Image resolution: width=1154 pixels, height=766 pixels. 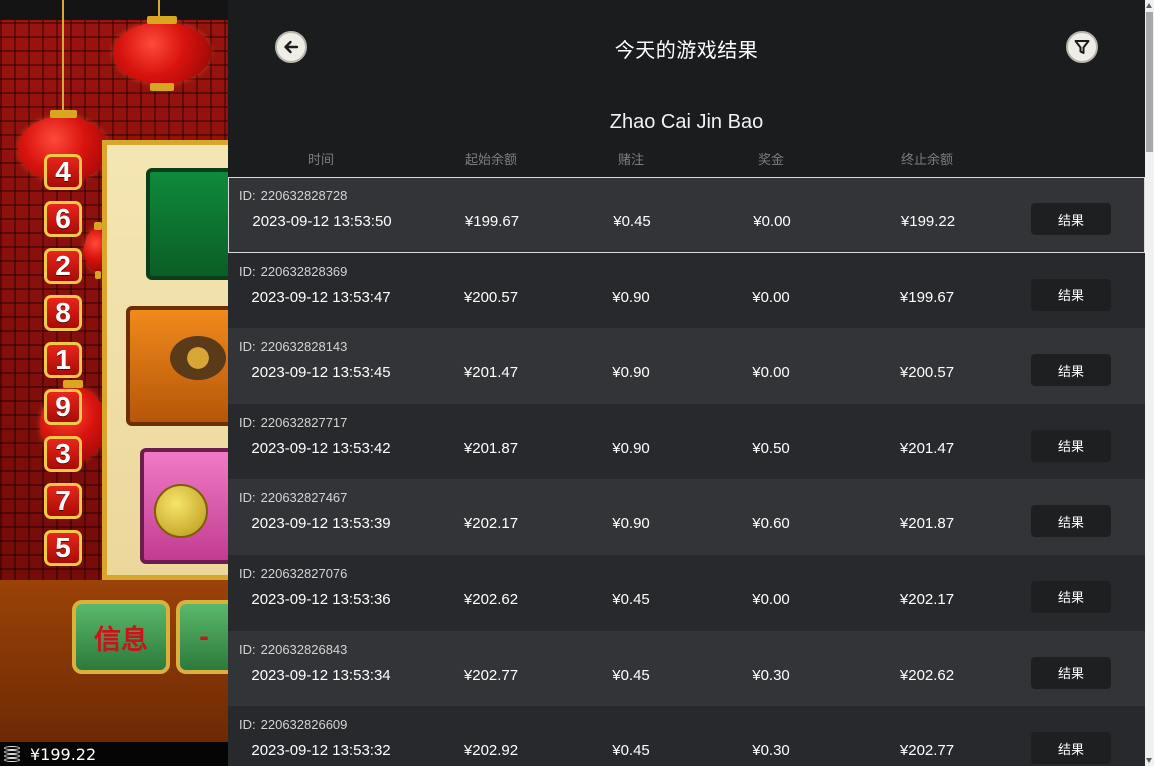 I want to click on cell-time: 2023-09-12 13:53:45, so click(x=321, y=373).